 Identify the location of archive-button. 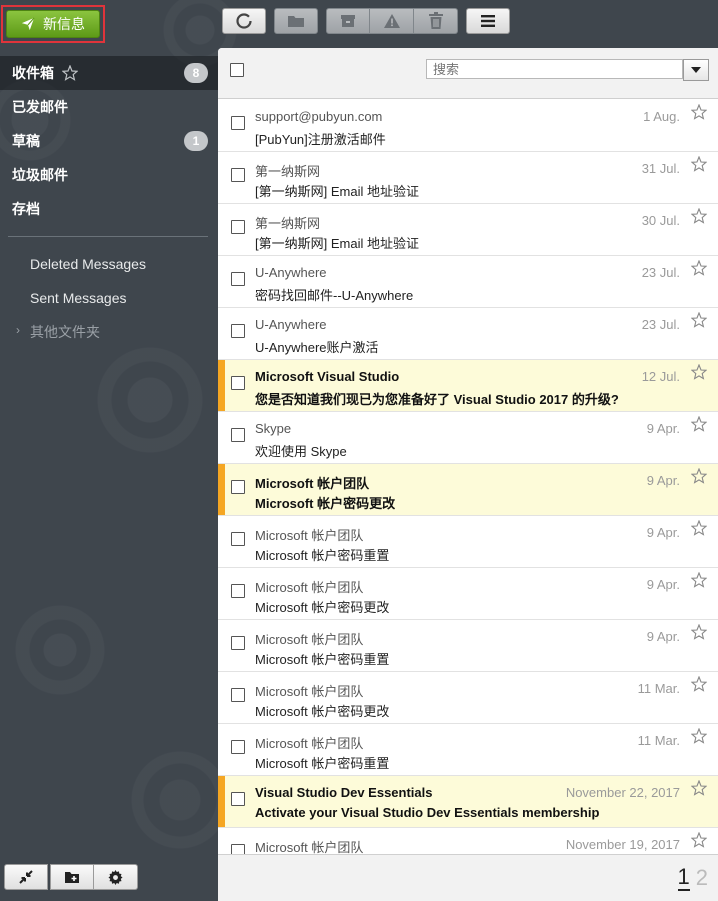
(348, 21).